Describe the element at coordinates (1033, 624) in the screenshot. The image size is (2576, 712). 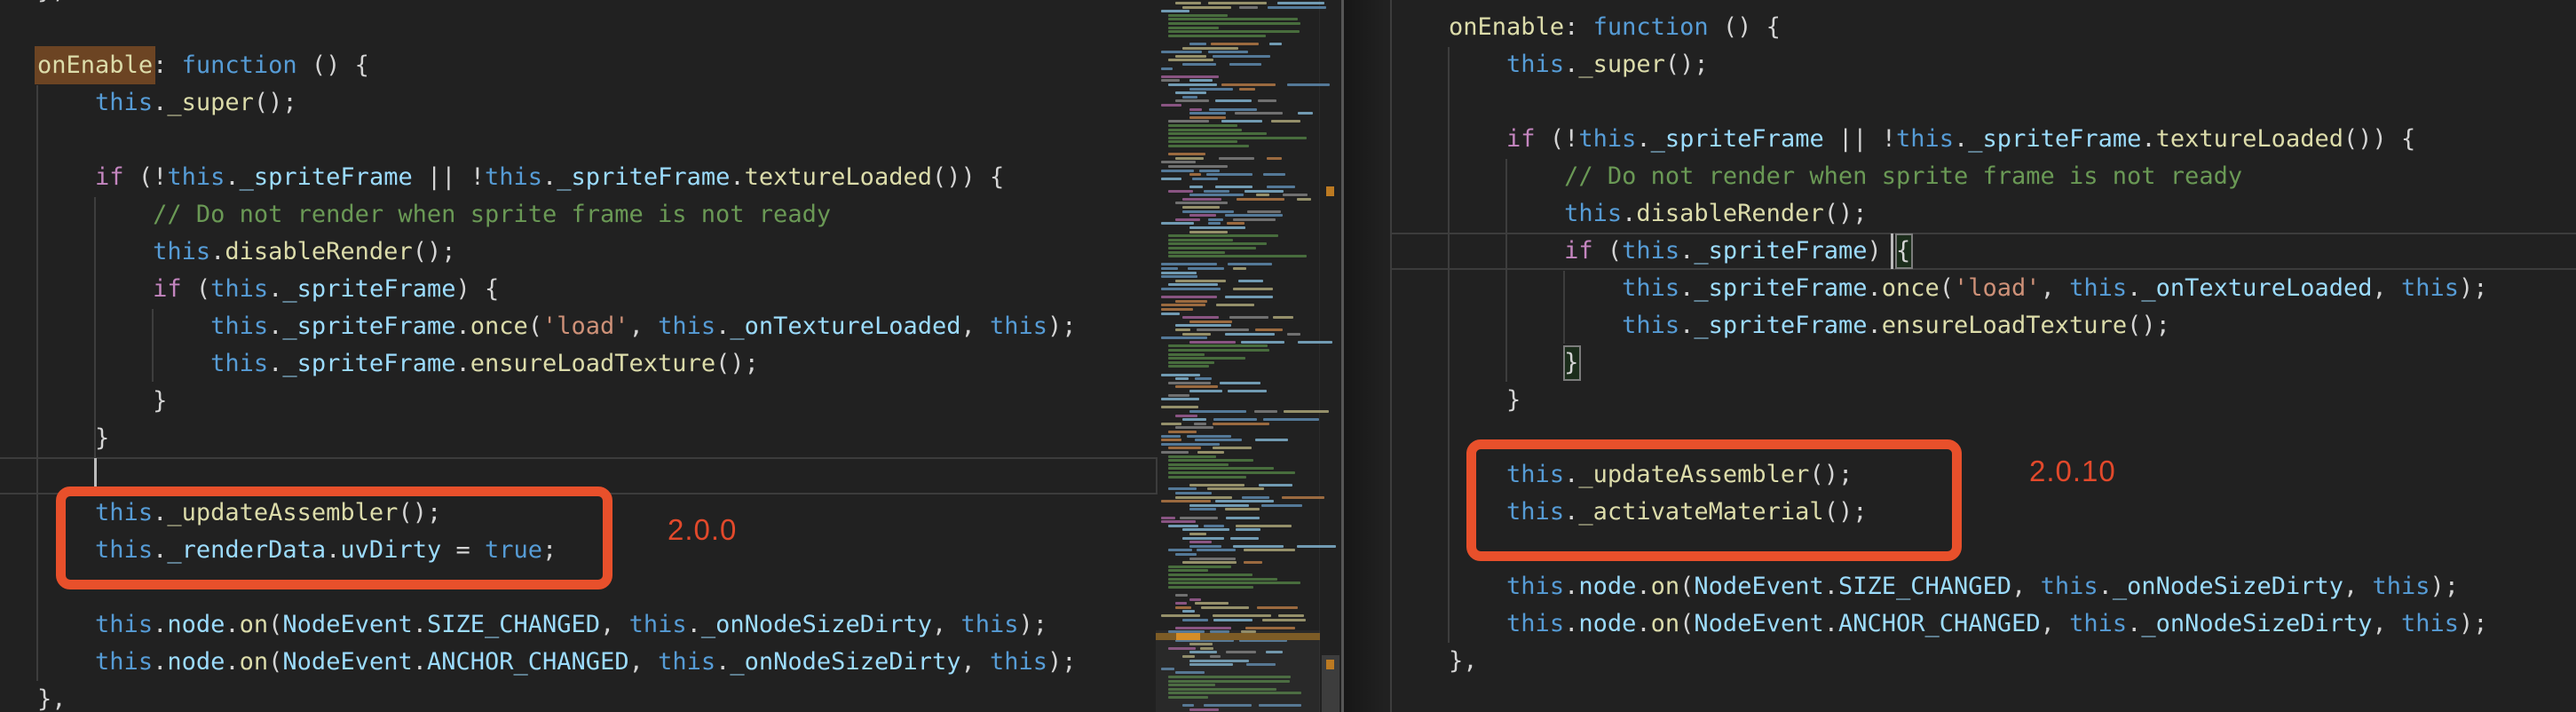
I see `code-token: );` at that location.